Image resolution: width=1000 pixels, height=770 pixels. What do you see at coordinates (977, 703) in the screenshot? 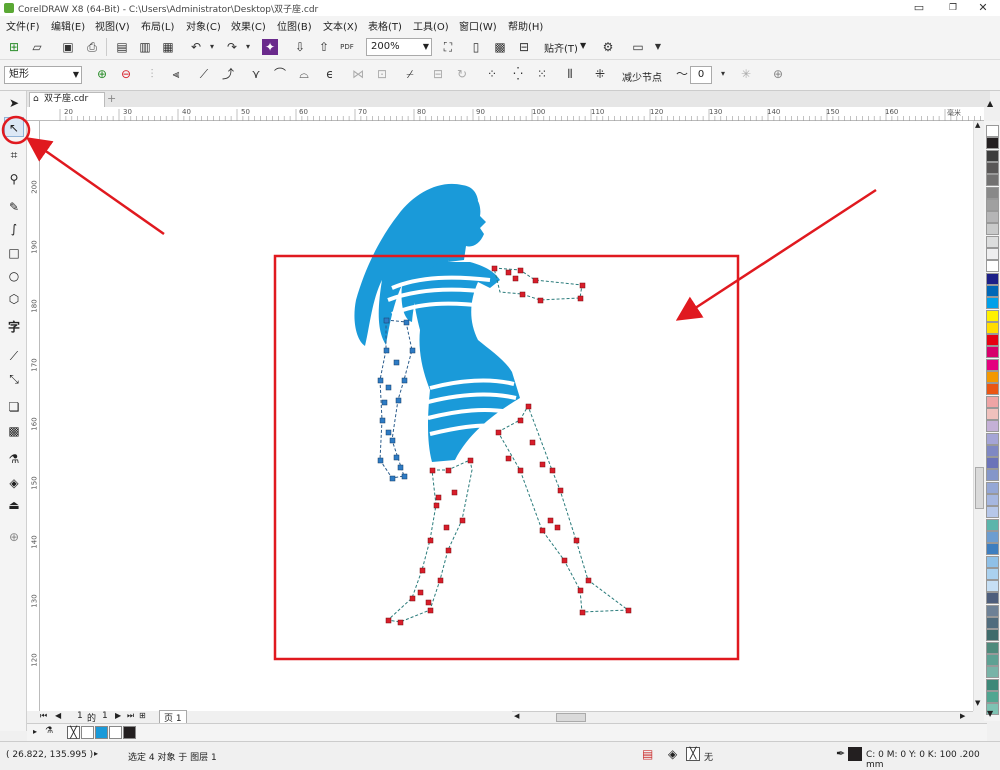
I see `scroll-down-icon: ▼` at bounding box center [977, 703].